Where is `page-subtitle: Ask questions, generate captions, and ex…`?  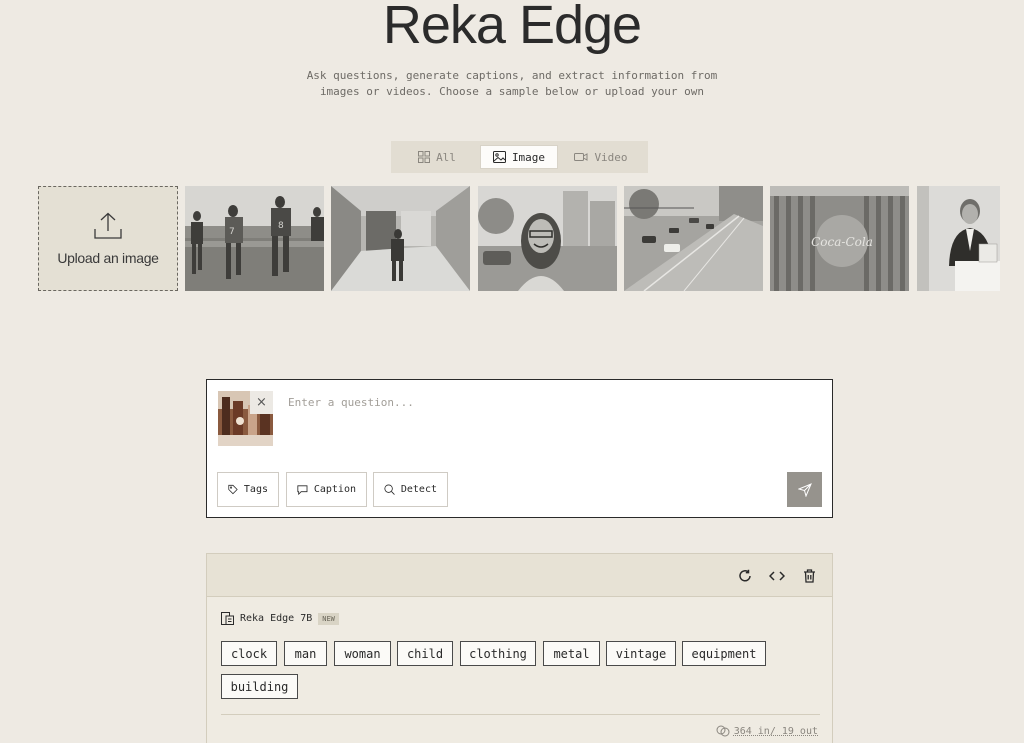 page-subtitle: Ask questions, generate captions, and ex… is located at coordinates (512, 84).